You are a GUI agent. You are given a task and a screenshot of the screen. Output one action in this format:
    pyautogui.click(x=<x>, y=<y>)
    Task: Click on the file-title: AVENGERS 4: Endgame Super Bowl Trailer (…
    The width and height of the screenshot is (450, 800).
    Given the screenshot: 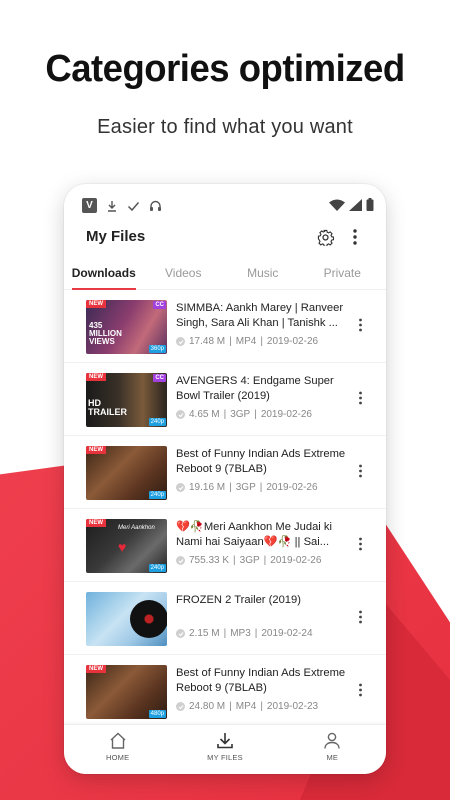 What is the action you would take?
    pyautogui.click(x=255, y=388)
    